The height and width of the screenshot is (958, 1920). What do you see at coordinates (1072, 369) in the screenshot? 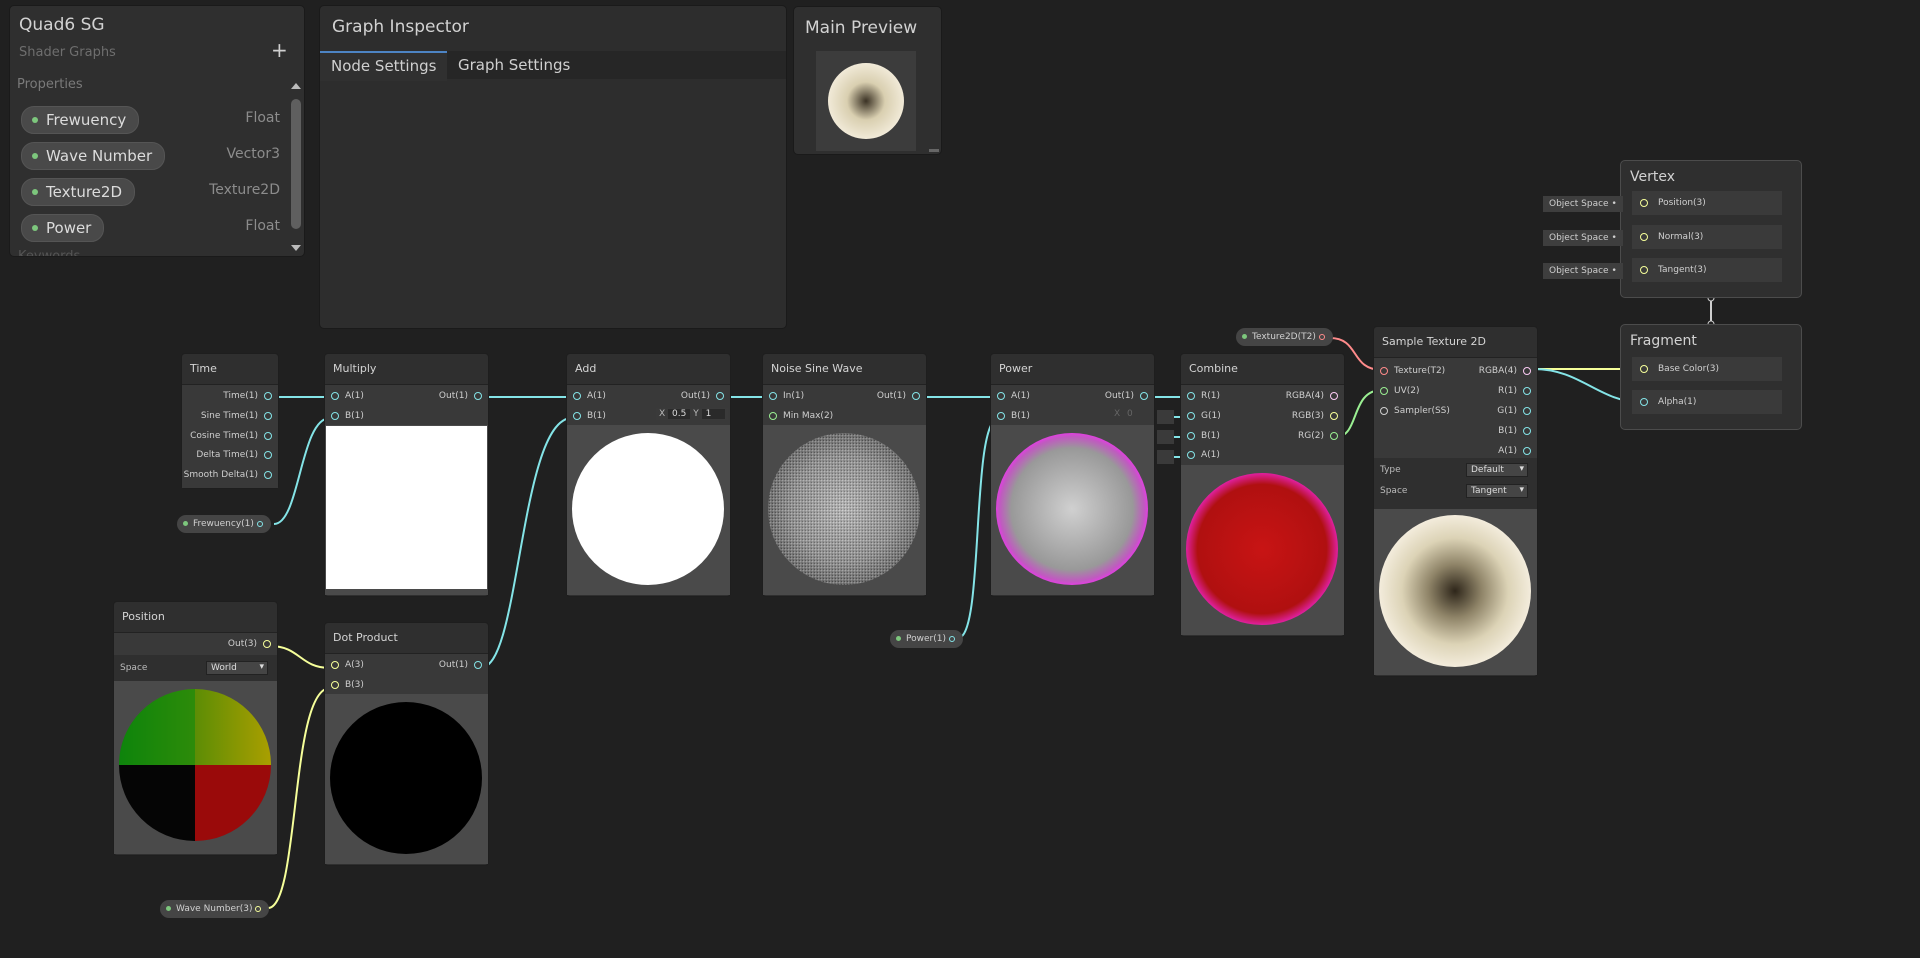
I see `node-title: Power` at bounding box center [1072, 369].